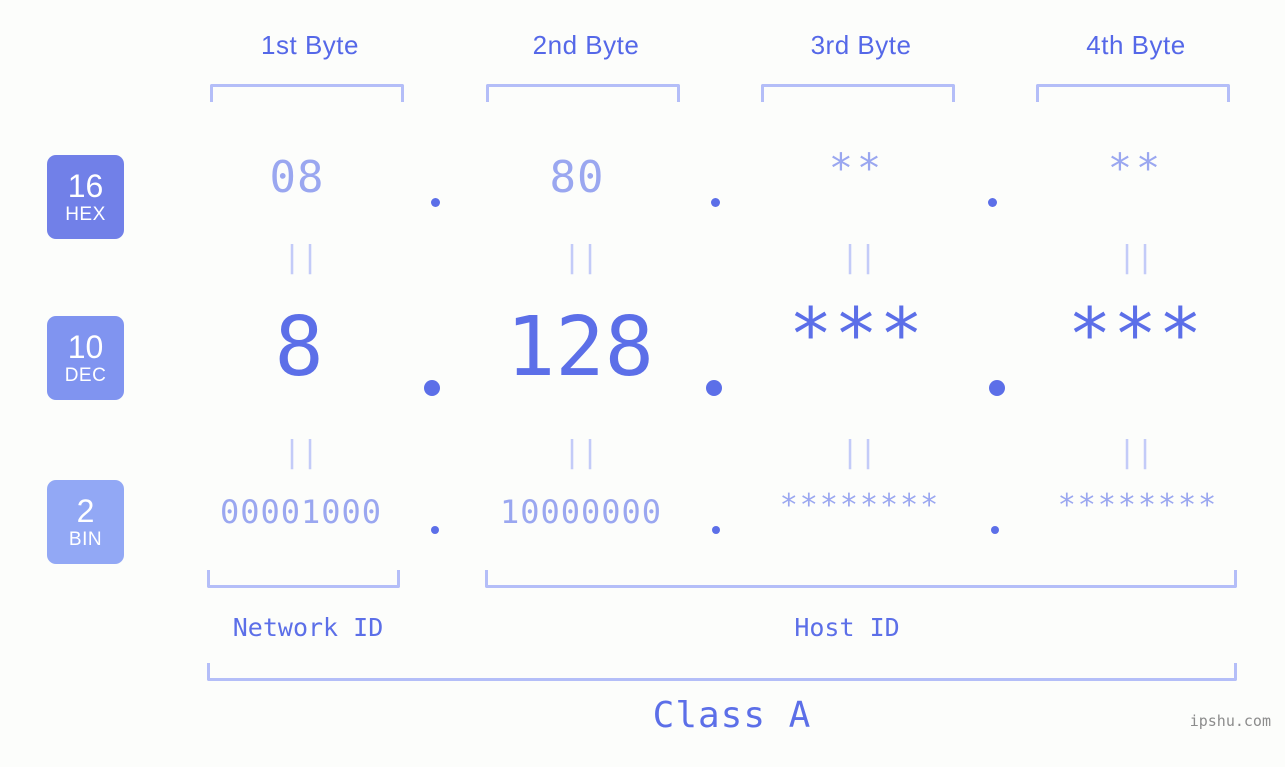  Describe the element at coordinates (859, 452) in the screenshot. I see `equivalence-mark-dec-bin-3: ||` at that location.